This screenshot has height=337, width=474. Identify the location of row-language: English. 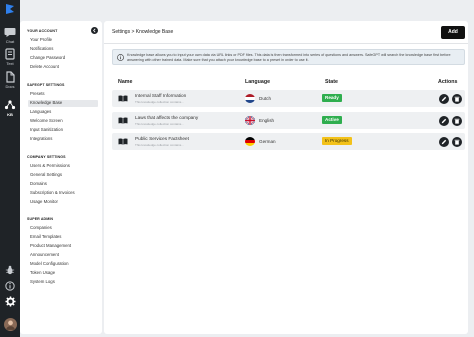
(267, 120).